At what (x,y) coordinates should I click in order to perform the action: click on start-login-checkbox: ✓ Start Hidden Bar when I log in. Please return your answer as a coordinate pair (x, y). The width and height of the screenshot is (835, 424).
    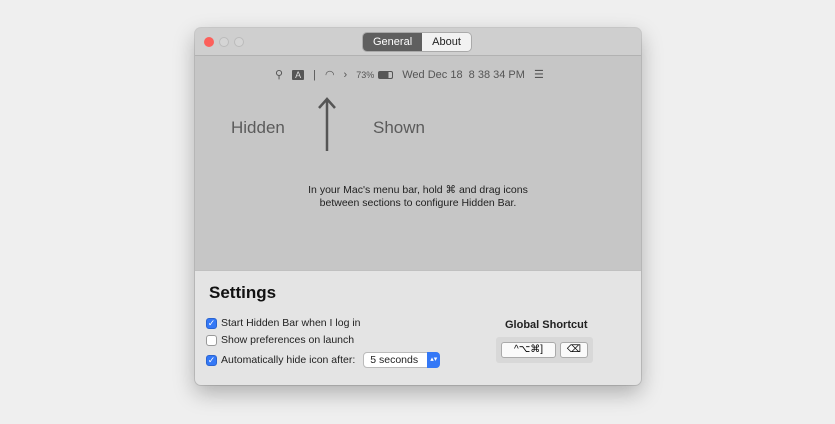
    Looking at the image, I should click on (283, 323).